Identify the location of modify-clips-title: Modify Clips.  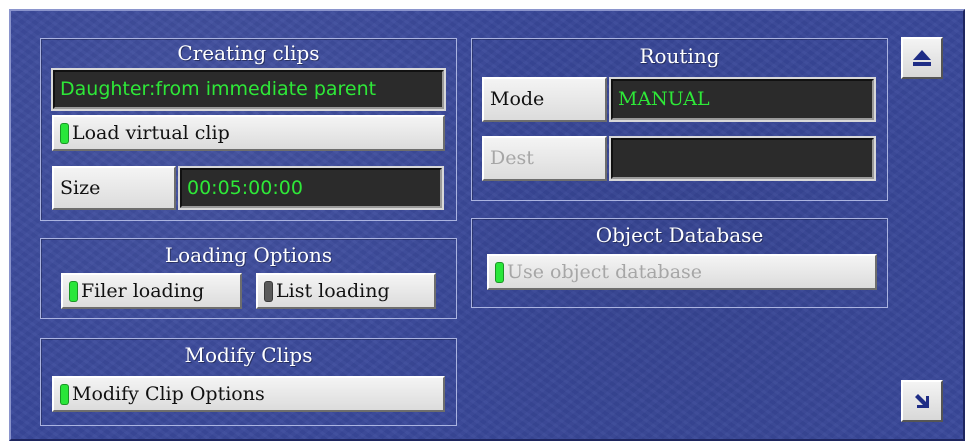
(248, 355).